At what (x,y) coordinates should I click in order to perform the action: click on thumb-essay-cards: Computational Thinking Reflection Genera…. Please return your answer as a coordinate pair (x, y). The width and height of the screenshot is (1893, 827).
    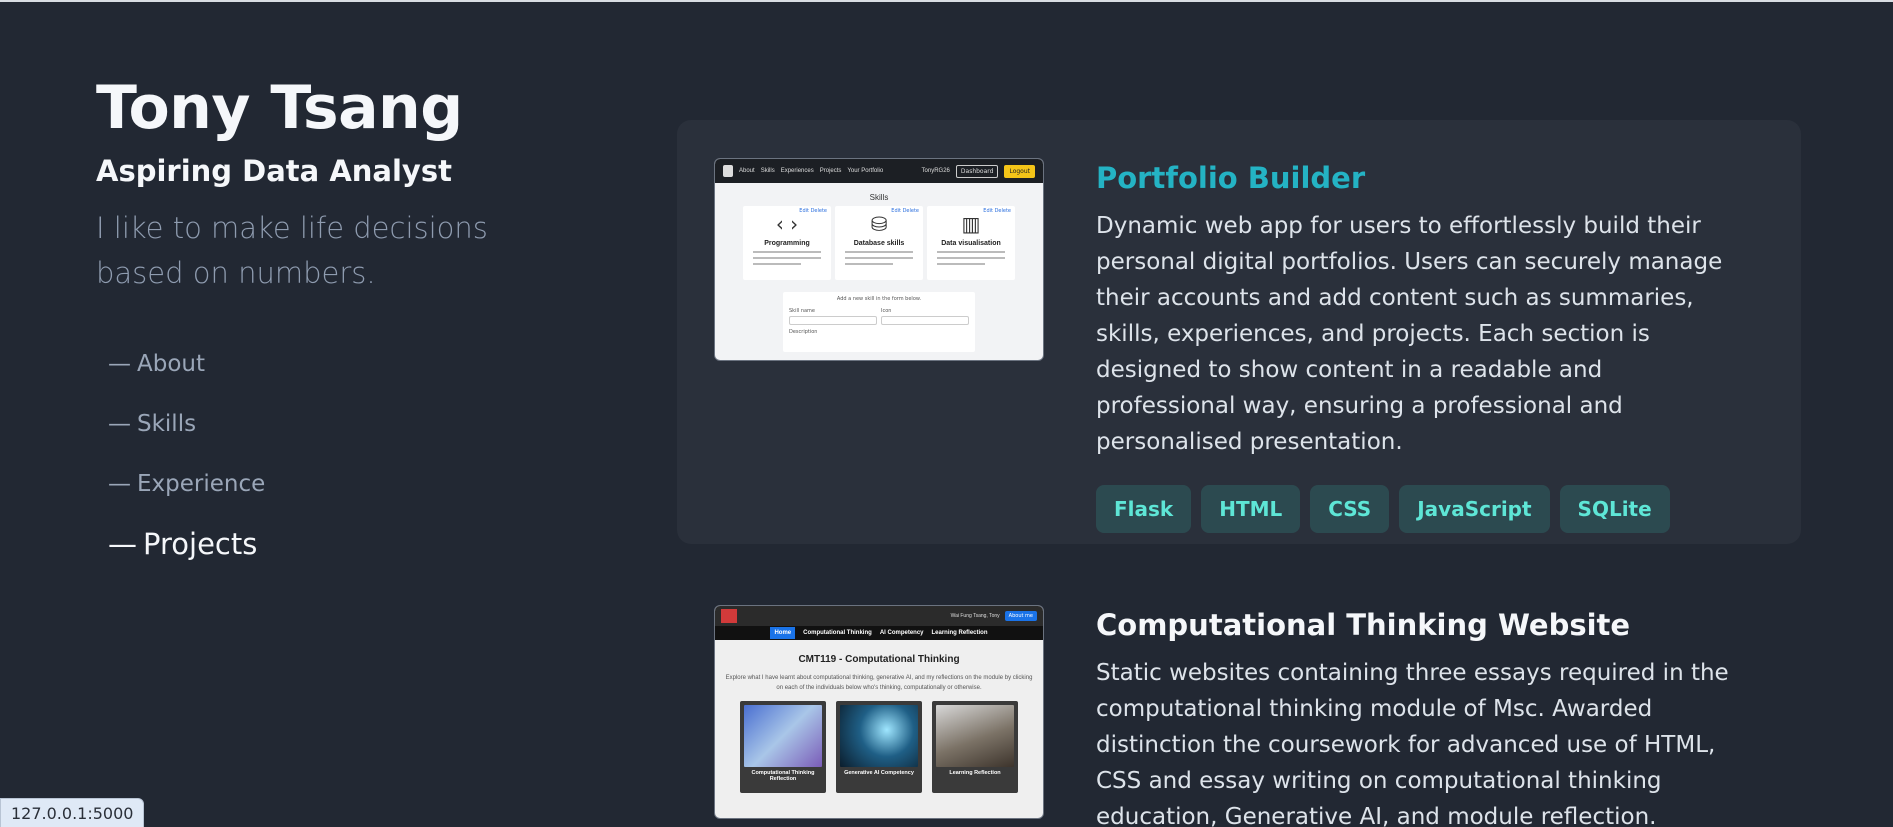
    Looking at the image, I should click on (879, 747).